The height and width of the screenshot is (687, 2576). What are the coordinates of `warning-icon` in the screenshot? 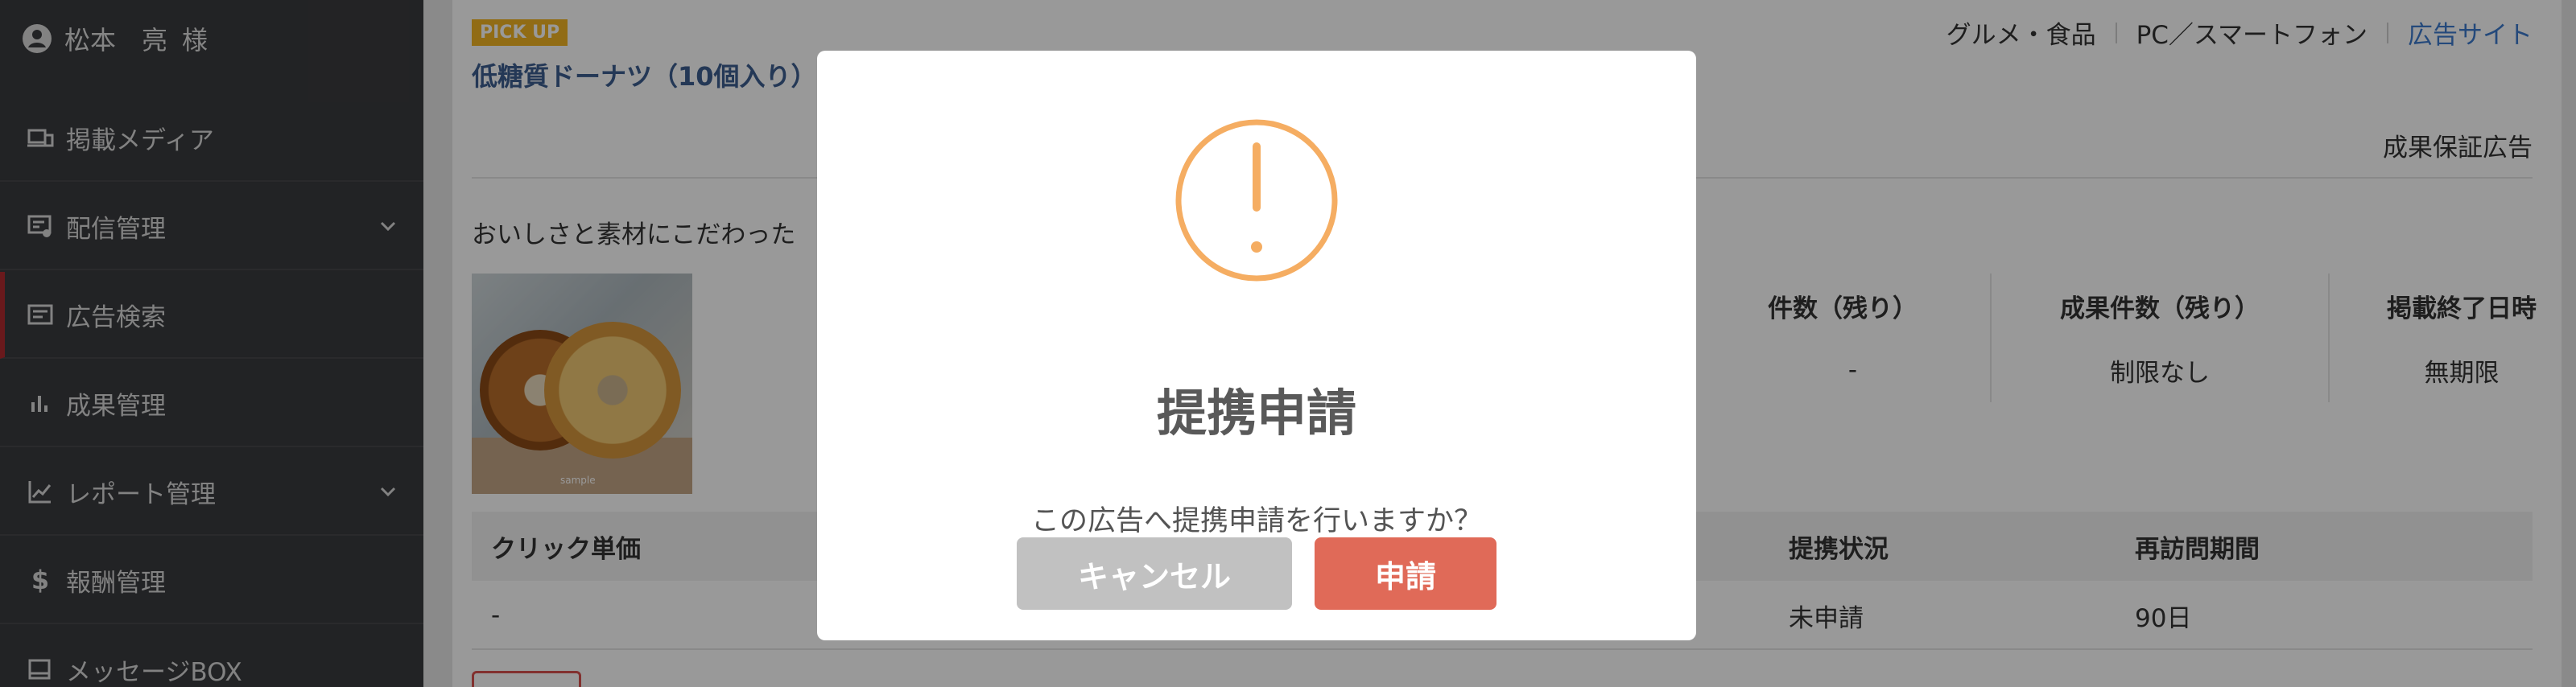 It's located at (1256, 201).